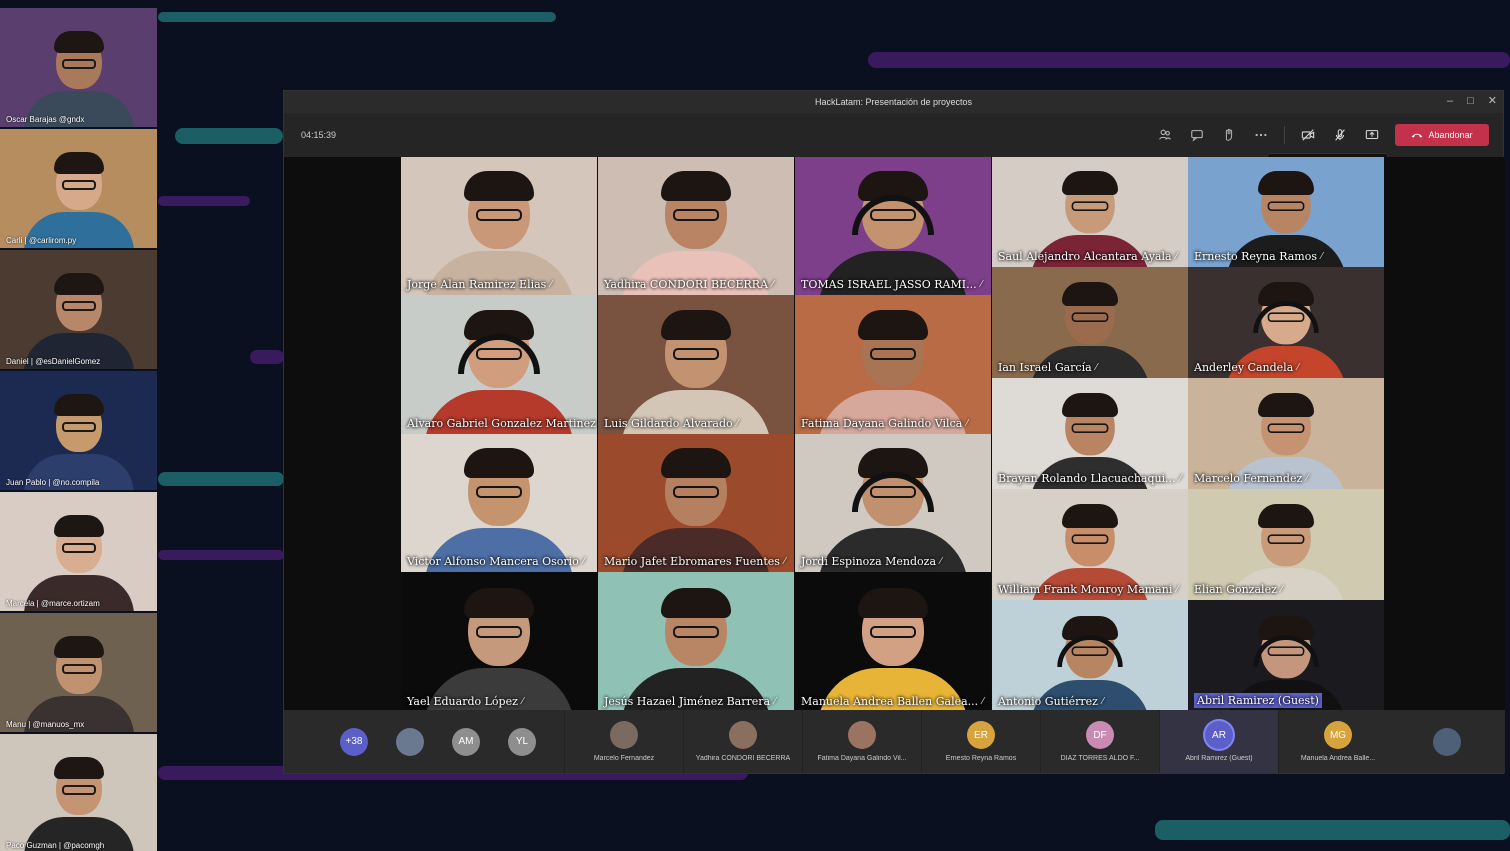 The image size is (1510, 851). I want to click on participant-name: Mario Jafet Ebromares Fuentes ⁄, so click(694, 561).